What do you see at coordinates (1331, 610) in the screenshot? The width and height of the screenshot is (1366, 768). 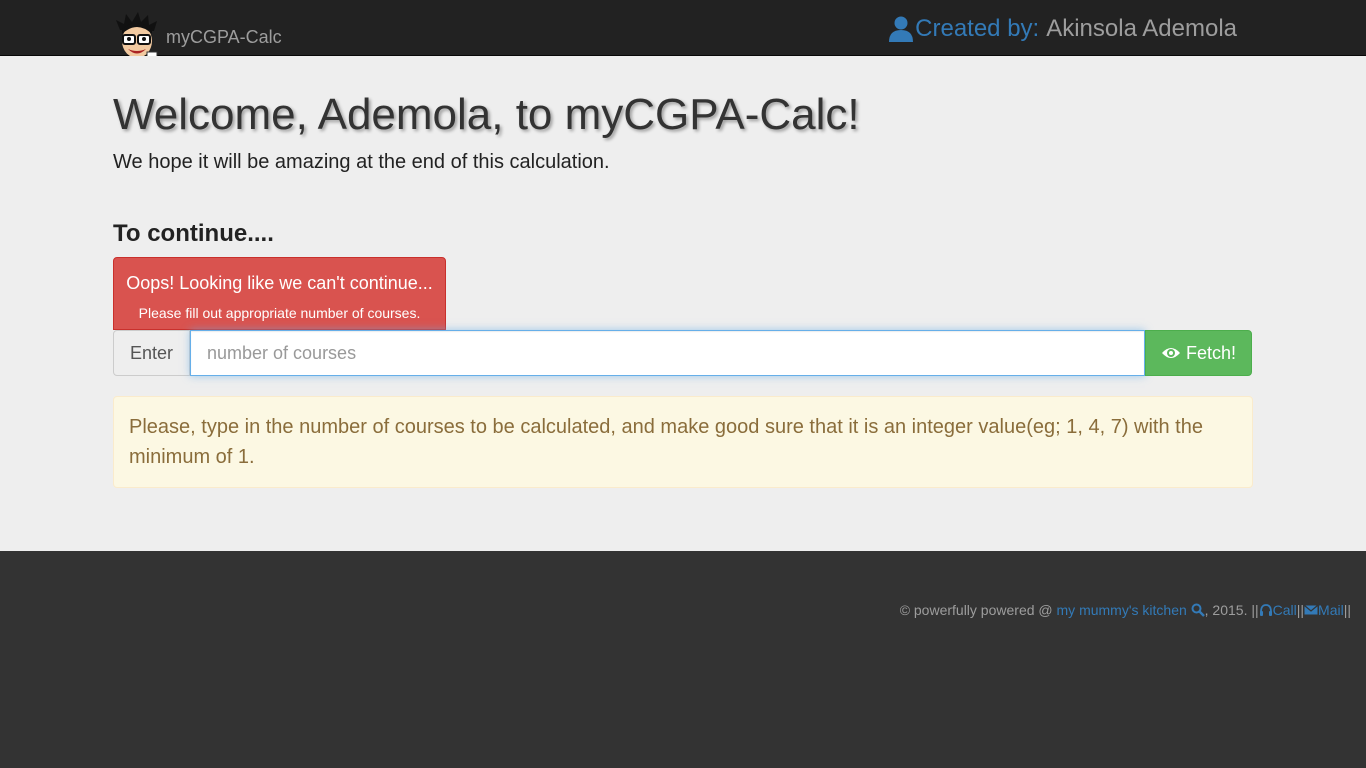 I see `mail-link-label: Mail` at bounding box center [1331, 610].